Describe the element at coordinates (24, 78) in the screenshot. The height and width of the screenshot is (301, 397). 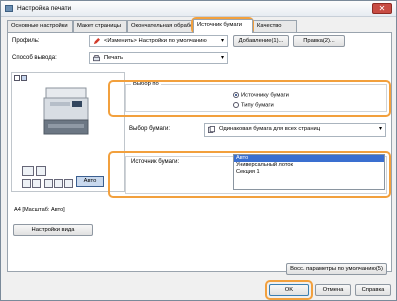
I see `printer-view-icon` at that location.